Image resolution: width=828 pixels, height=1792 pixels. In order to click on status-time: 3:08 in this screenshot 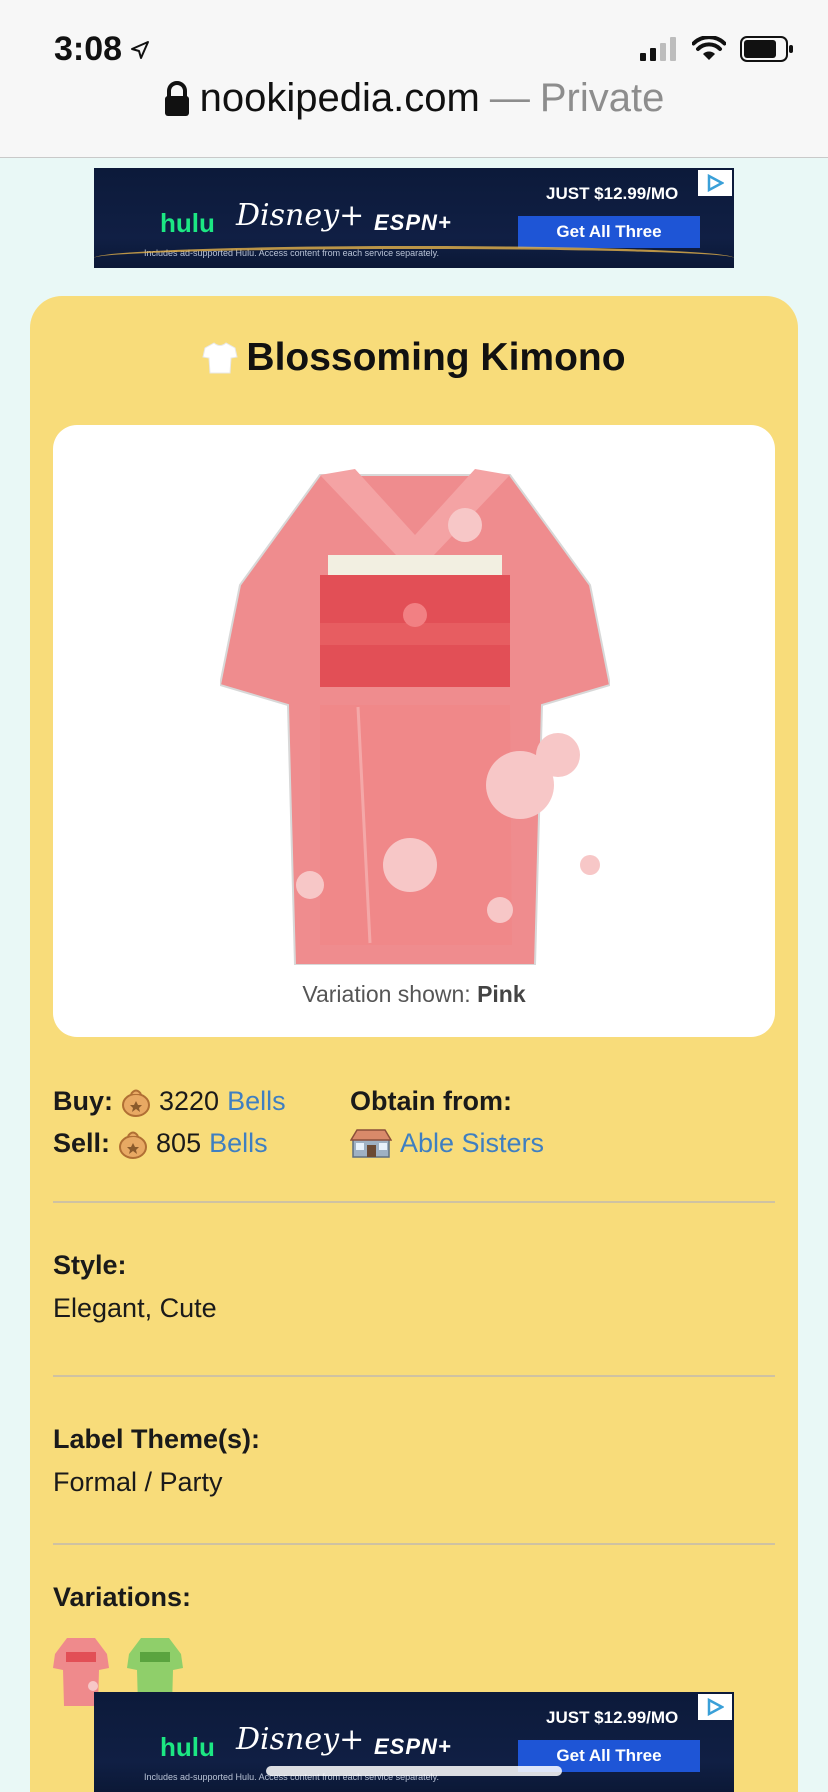, I will do `click(102, 49)`.